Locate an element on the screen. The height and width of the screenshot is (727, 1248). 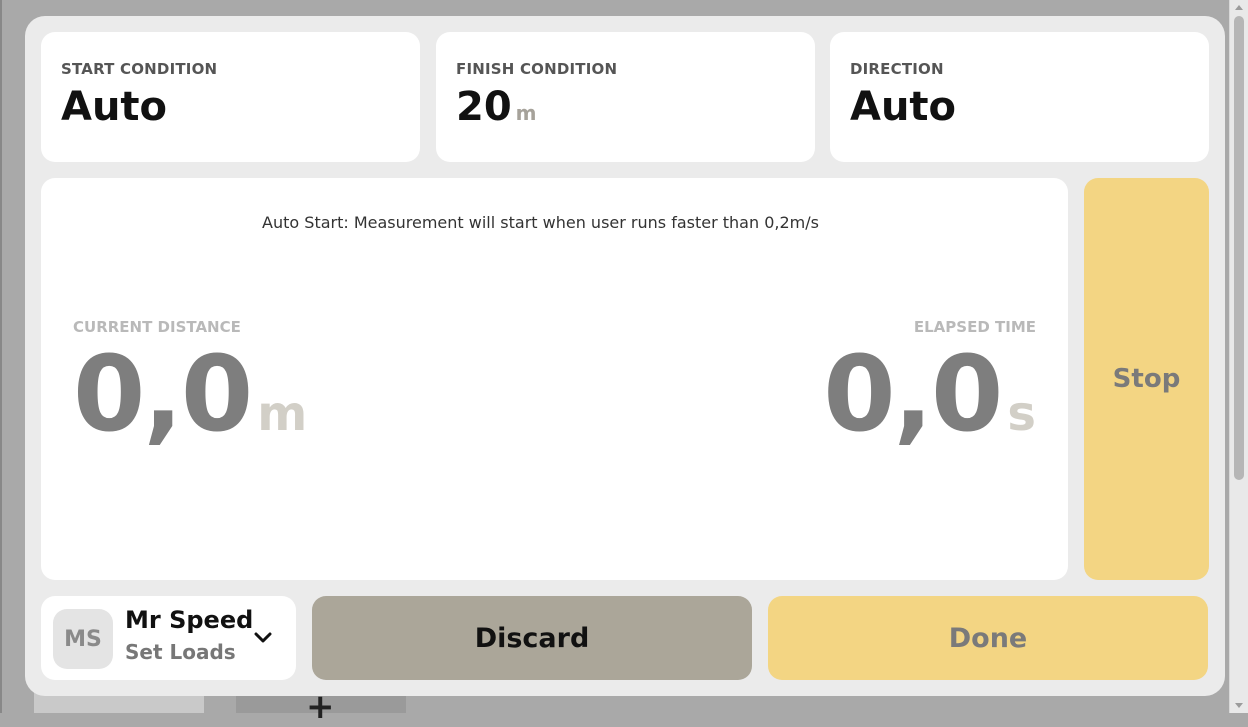
finish-condition-value-row: 20 m is located at coordinates (625, 110).